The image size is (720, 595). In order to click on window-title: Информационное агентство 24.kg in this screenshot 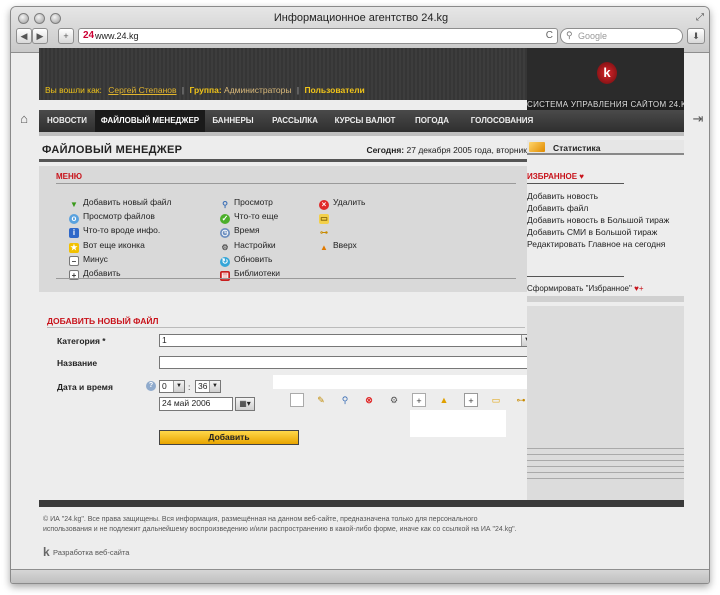, I will do `click(361, 18)`.